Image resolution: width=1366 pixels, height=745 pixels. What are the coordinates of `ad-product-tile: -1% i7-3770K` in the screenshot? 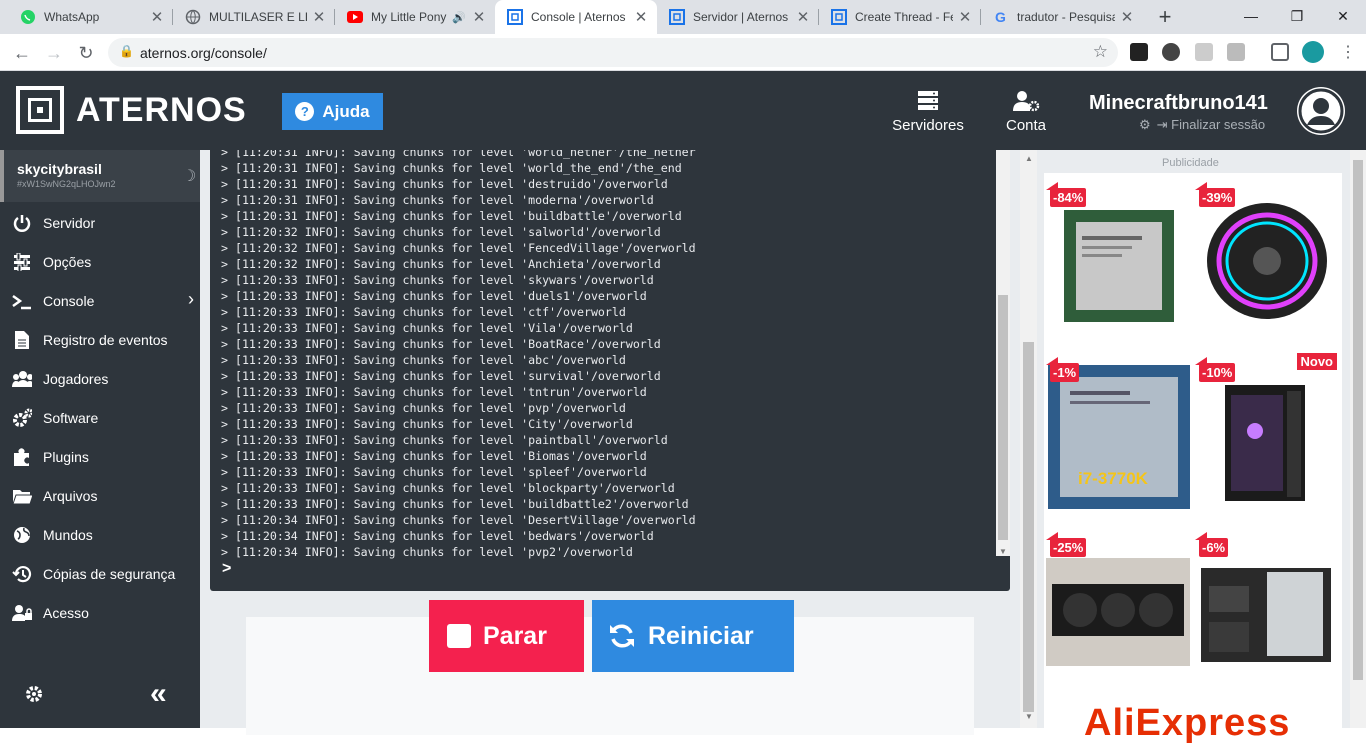 It's located at (1118, 436).